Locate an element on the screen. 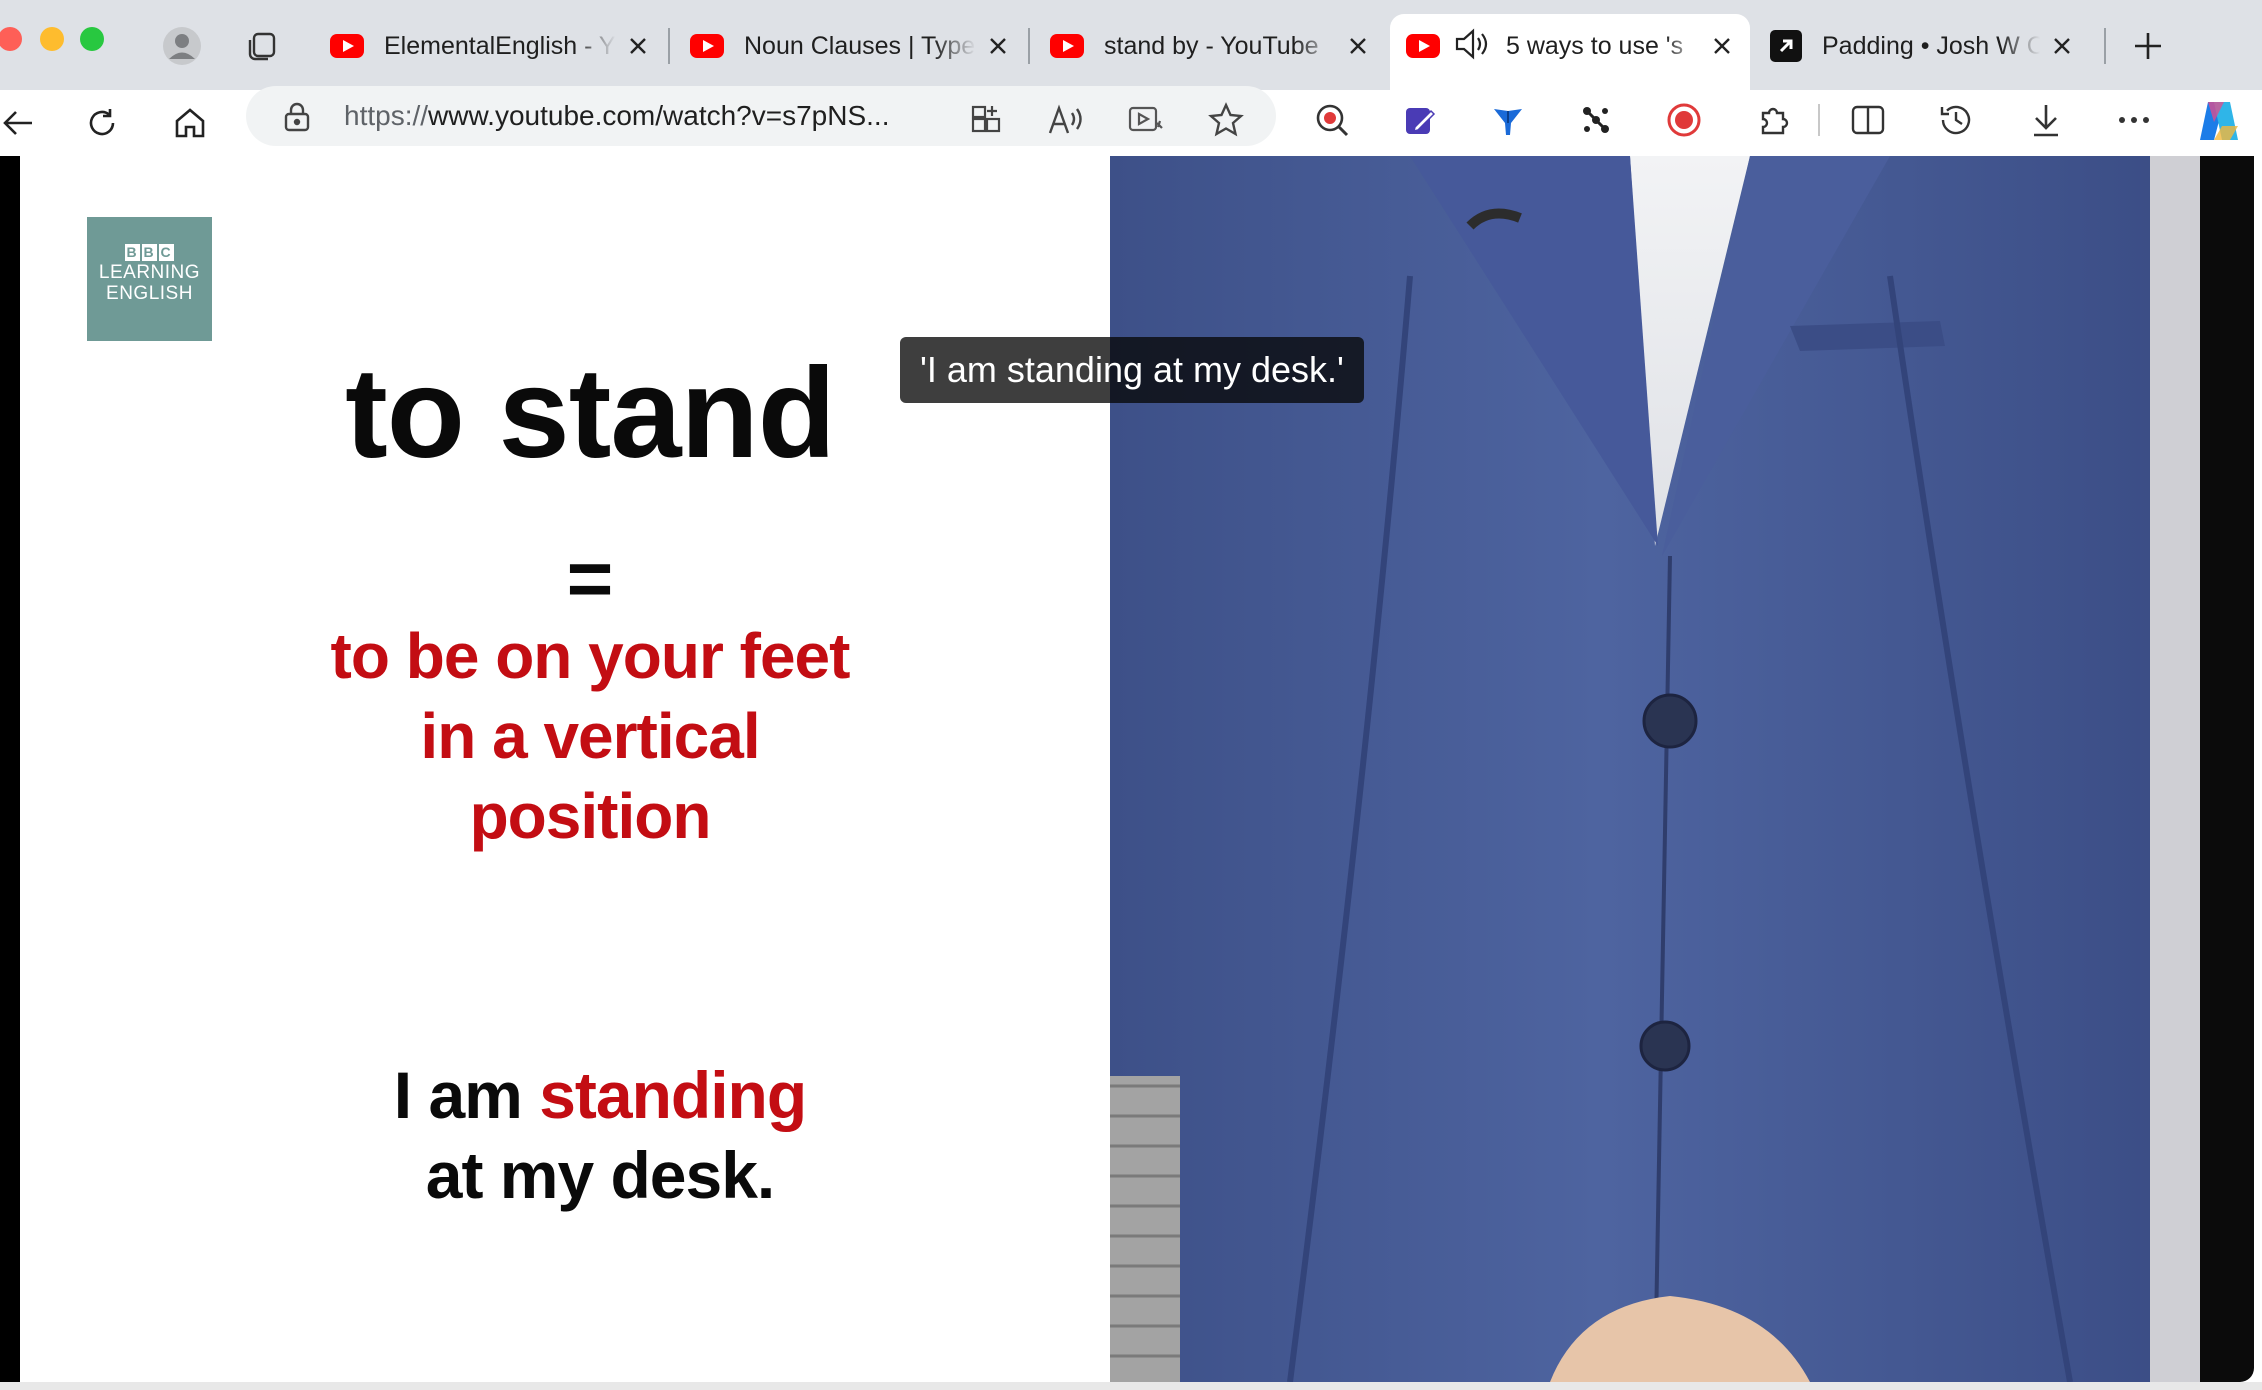 The width and height of the screenshot is (2262, 1390). video-letterbox-right is located at coordinates (2227, 769).